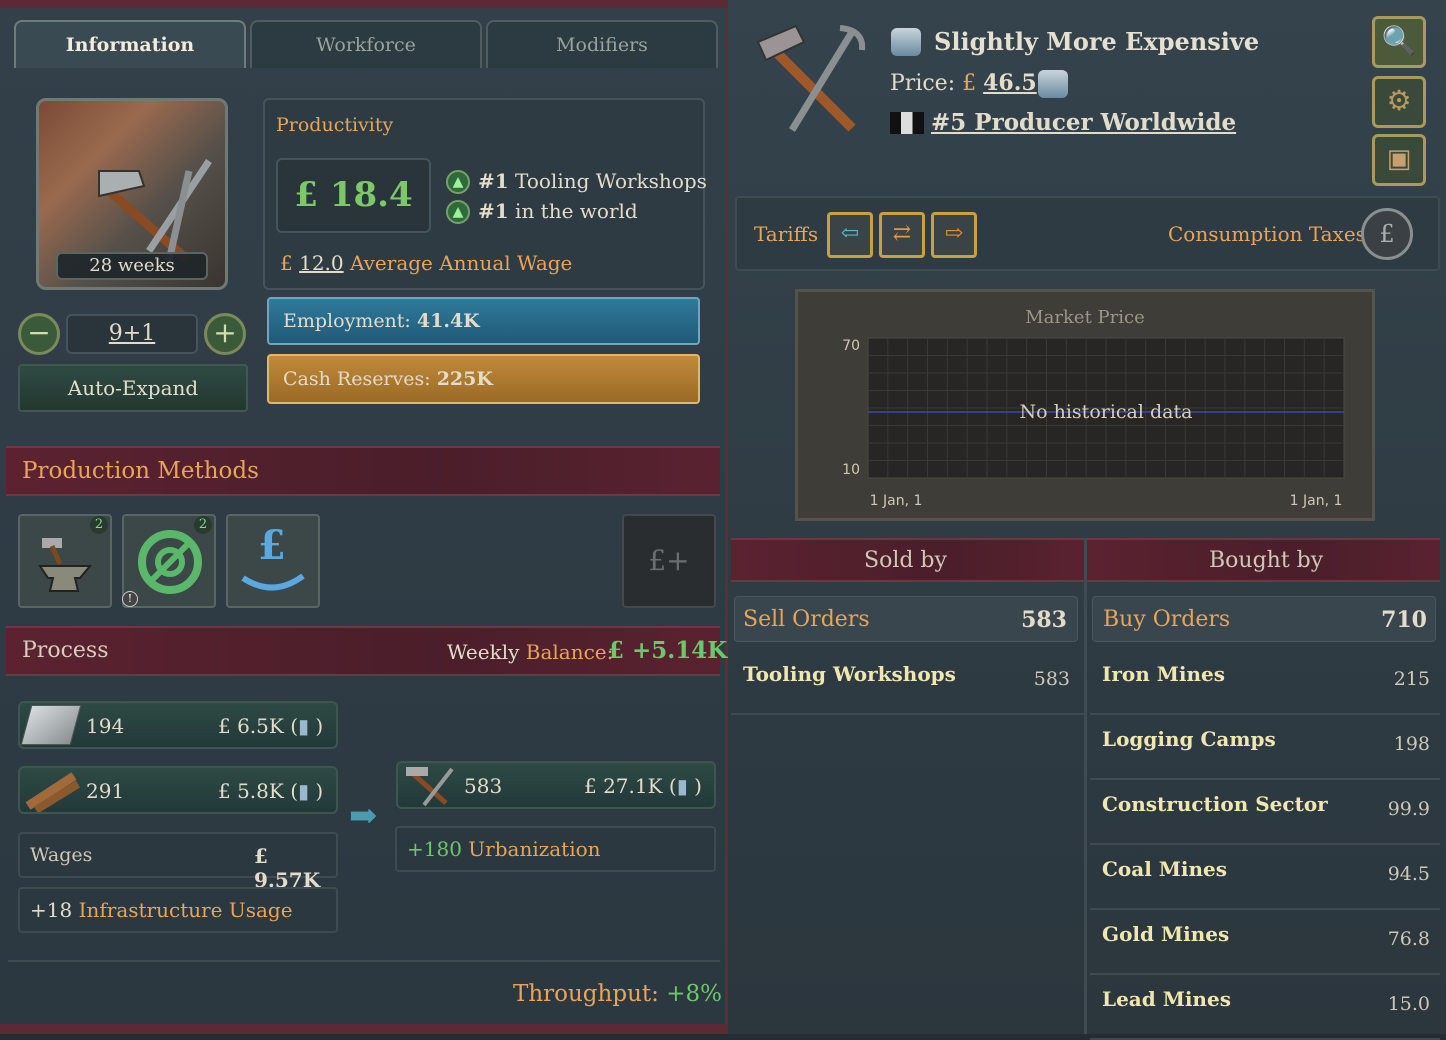  What do you see at coordinates (1411, 679) in the screenshot?
I see `list-item-value: 215` at bounding box center [1411, 679].